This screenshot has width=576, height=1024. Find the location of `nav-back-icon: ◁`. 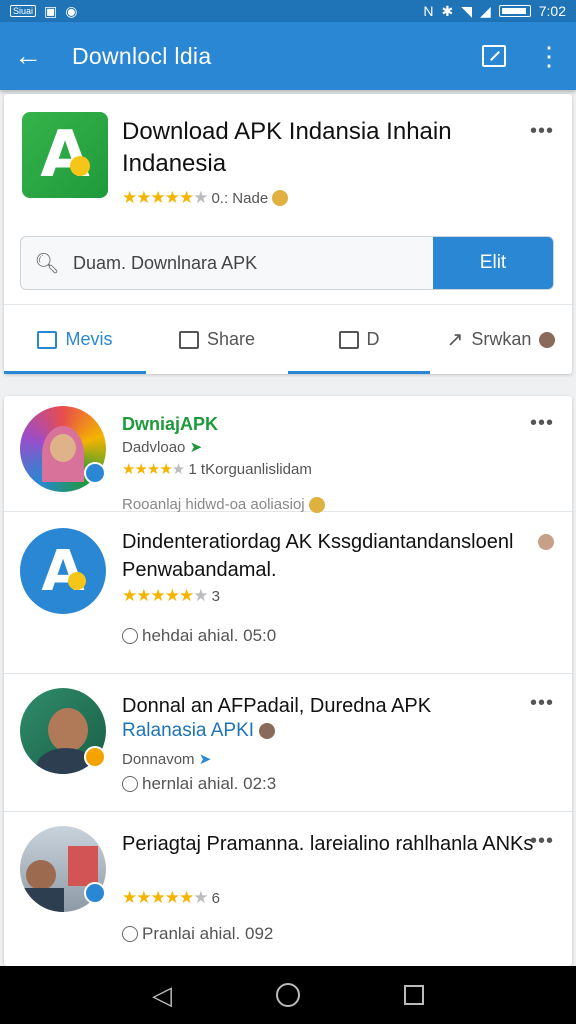

nav-back-icon: ◁ is located at coordinates (162, 995).